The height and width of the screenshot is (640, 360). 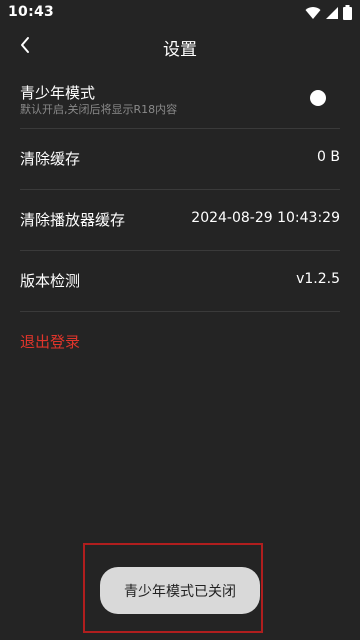 I want to click on youth-mode-toggle, so click(x=323, y=98).